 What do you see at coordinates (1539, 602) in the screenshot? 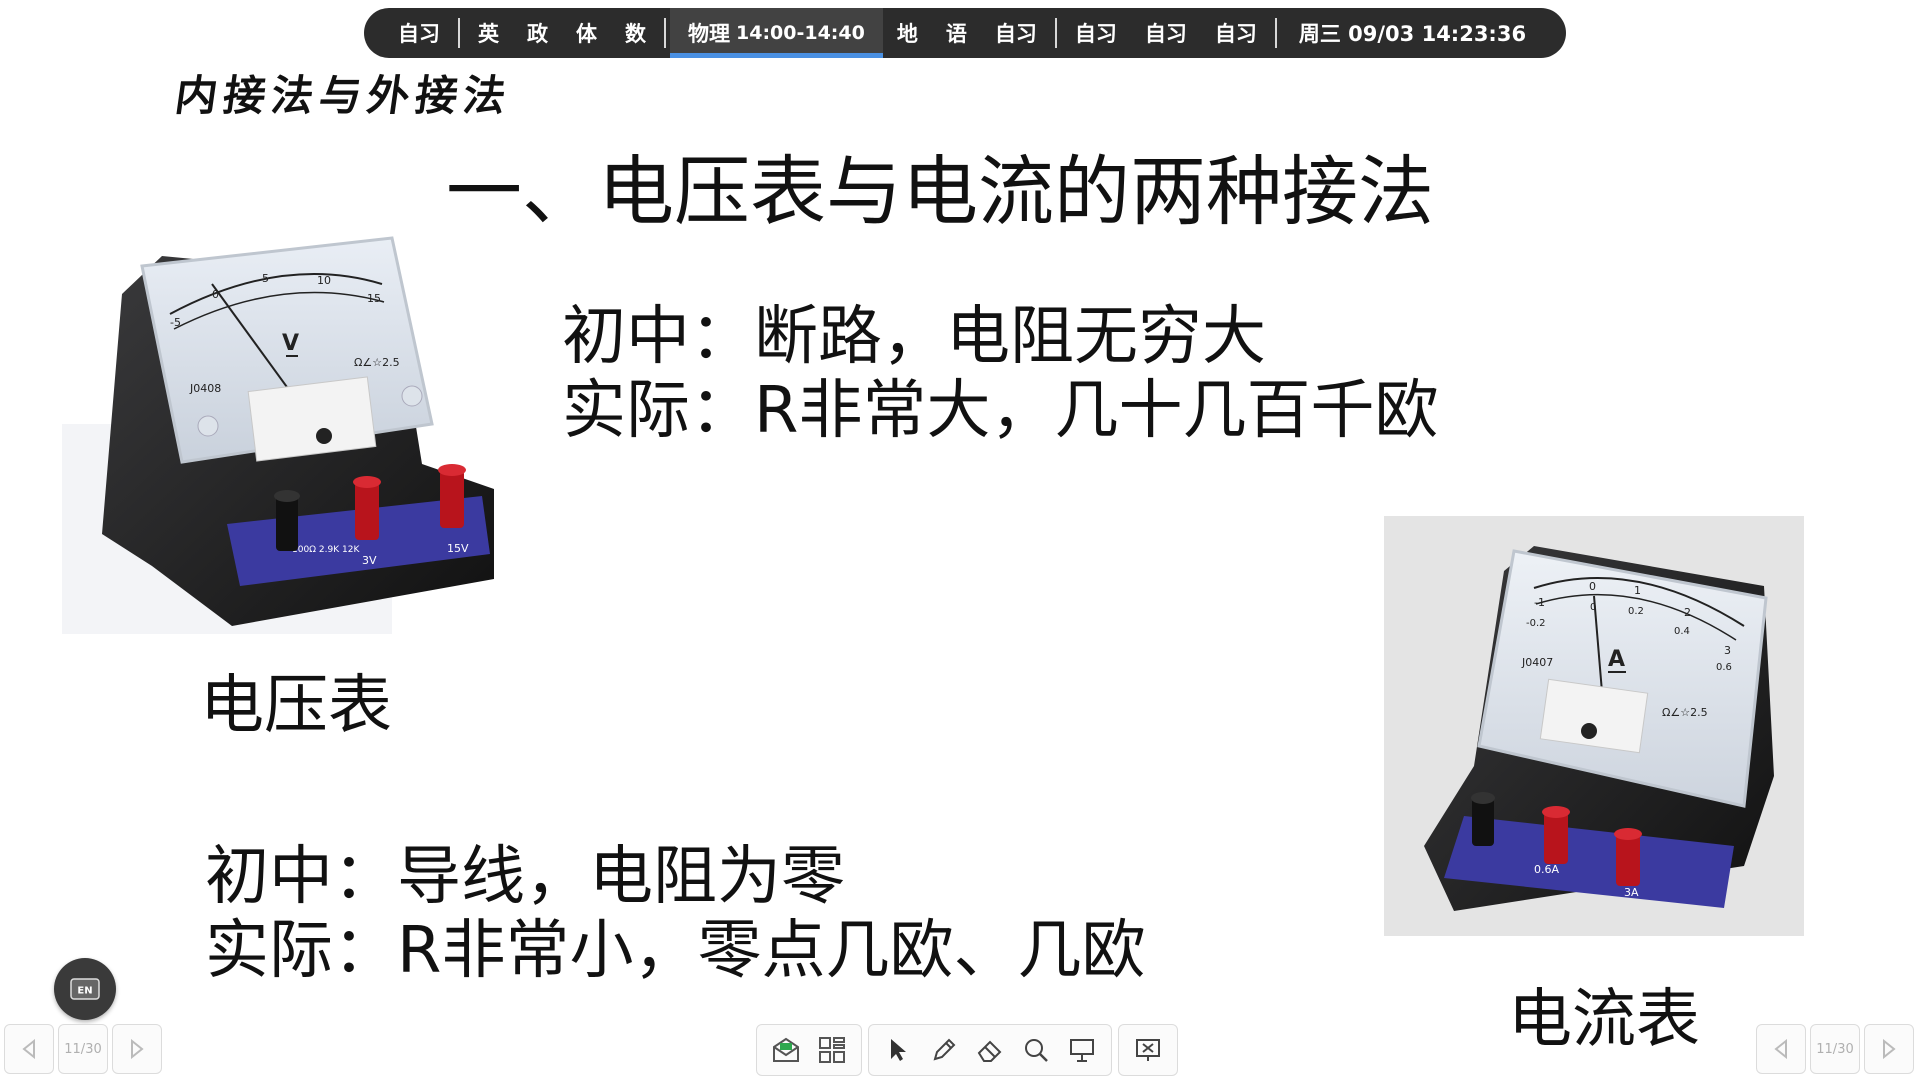
I see `ammeter-scale-label: -1` at bounding box center [1539, 602].